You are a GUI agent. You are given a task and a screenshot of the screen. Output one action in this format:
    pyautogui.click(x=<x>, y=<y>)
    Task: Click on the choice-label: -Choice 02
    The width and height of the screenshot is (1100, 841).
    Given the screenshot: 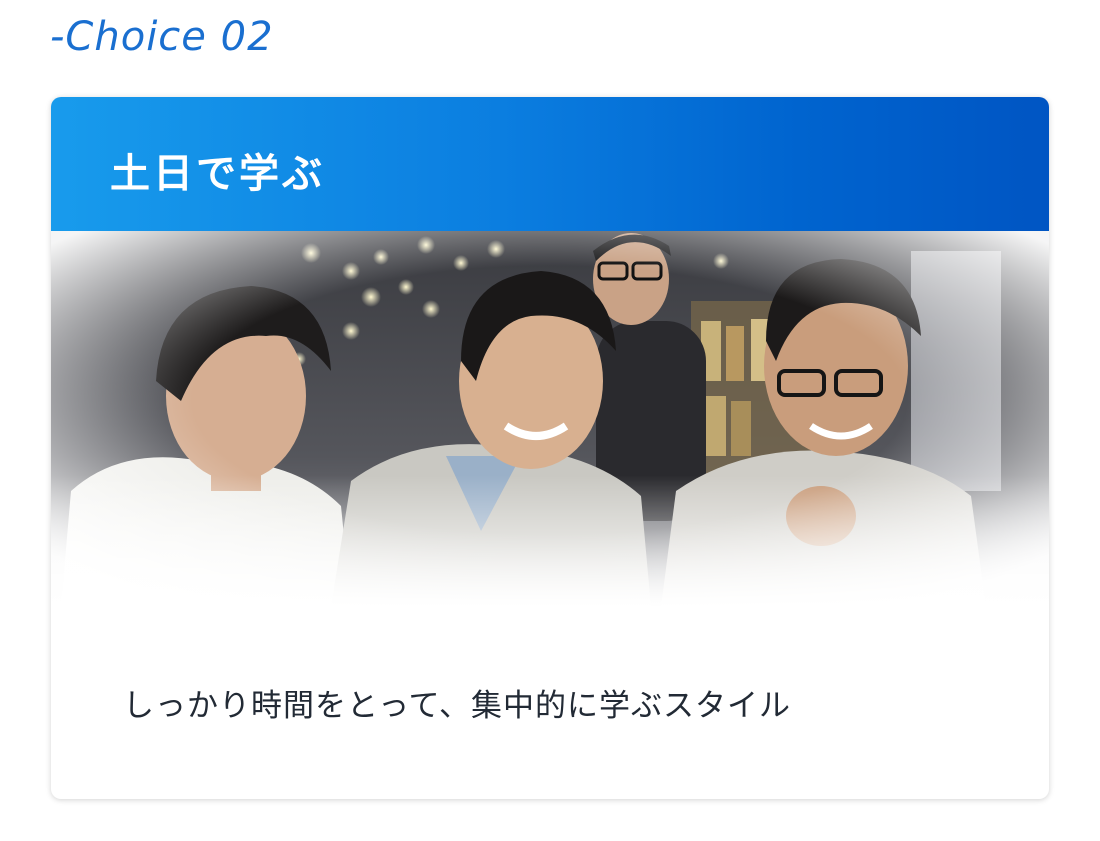 What is the action you would take?
    pyautogui.click(x=162, y=37)
    